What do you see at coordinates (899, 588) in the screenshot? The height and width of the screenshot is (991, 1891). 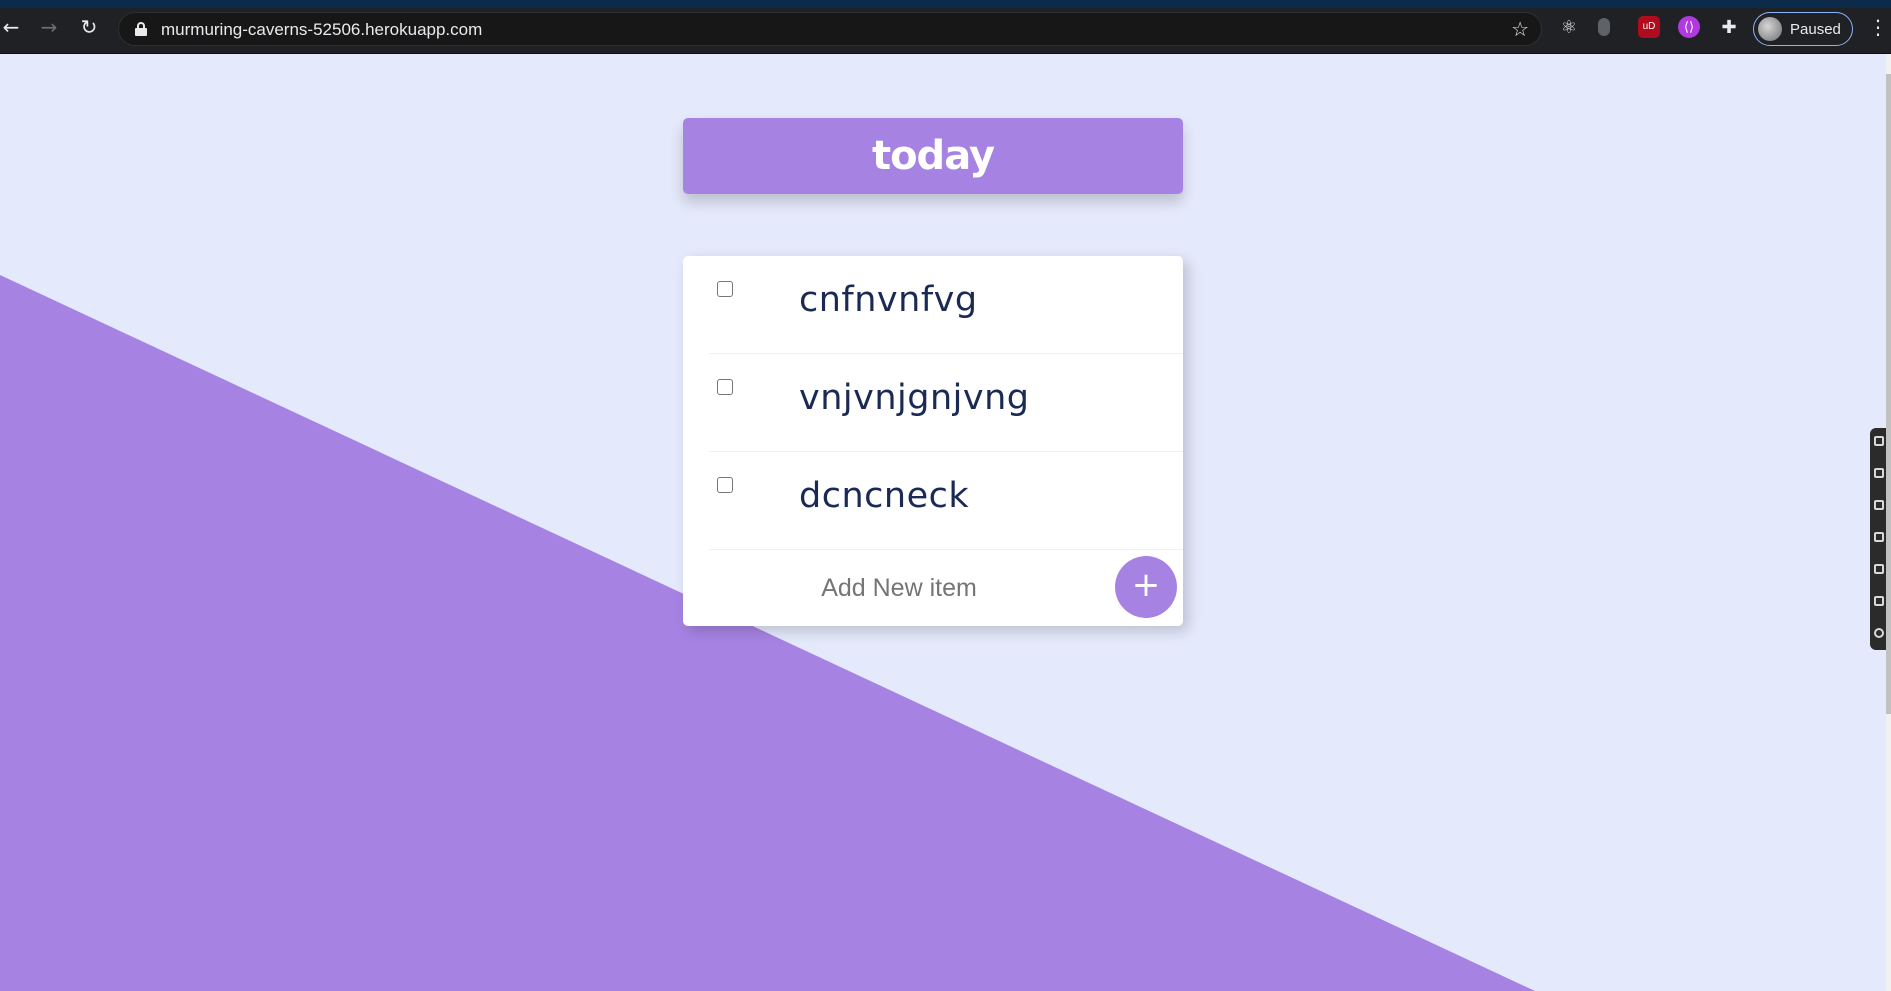 I see `new-item-input` at bounding box center [899, 588].